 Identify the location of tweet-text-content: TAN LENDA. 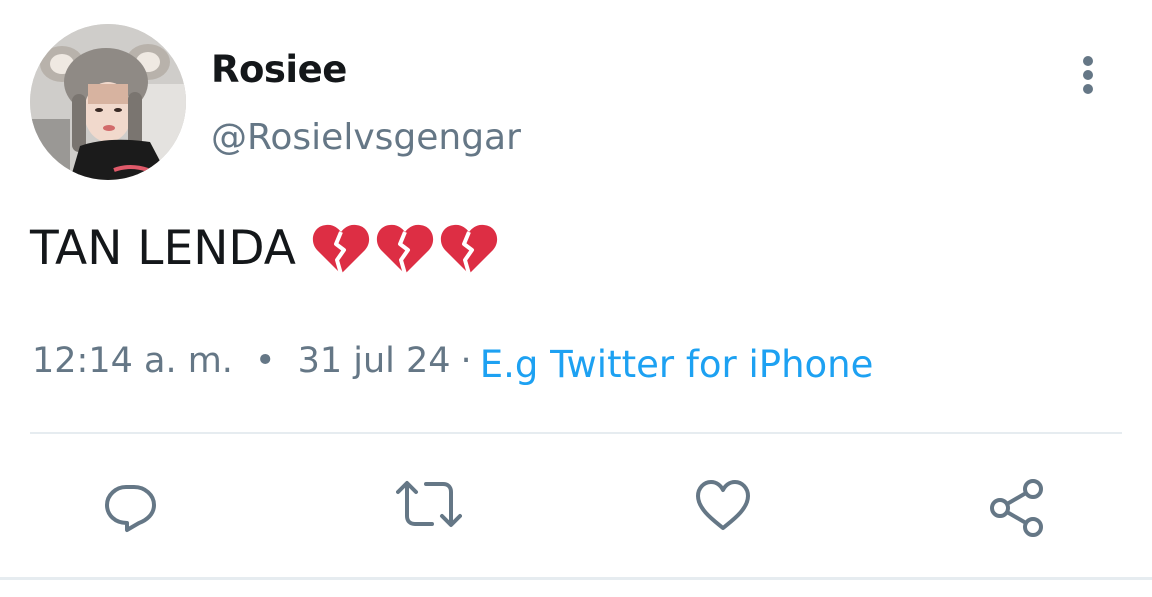
(163, 248).